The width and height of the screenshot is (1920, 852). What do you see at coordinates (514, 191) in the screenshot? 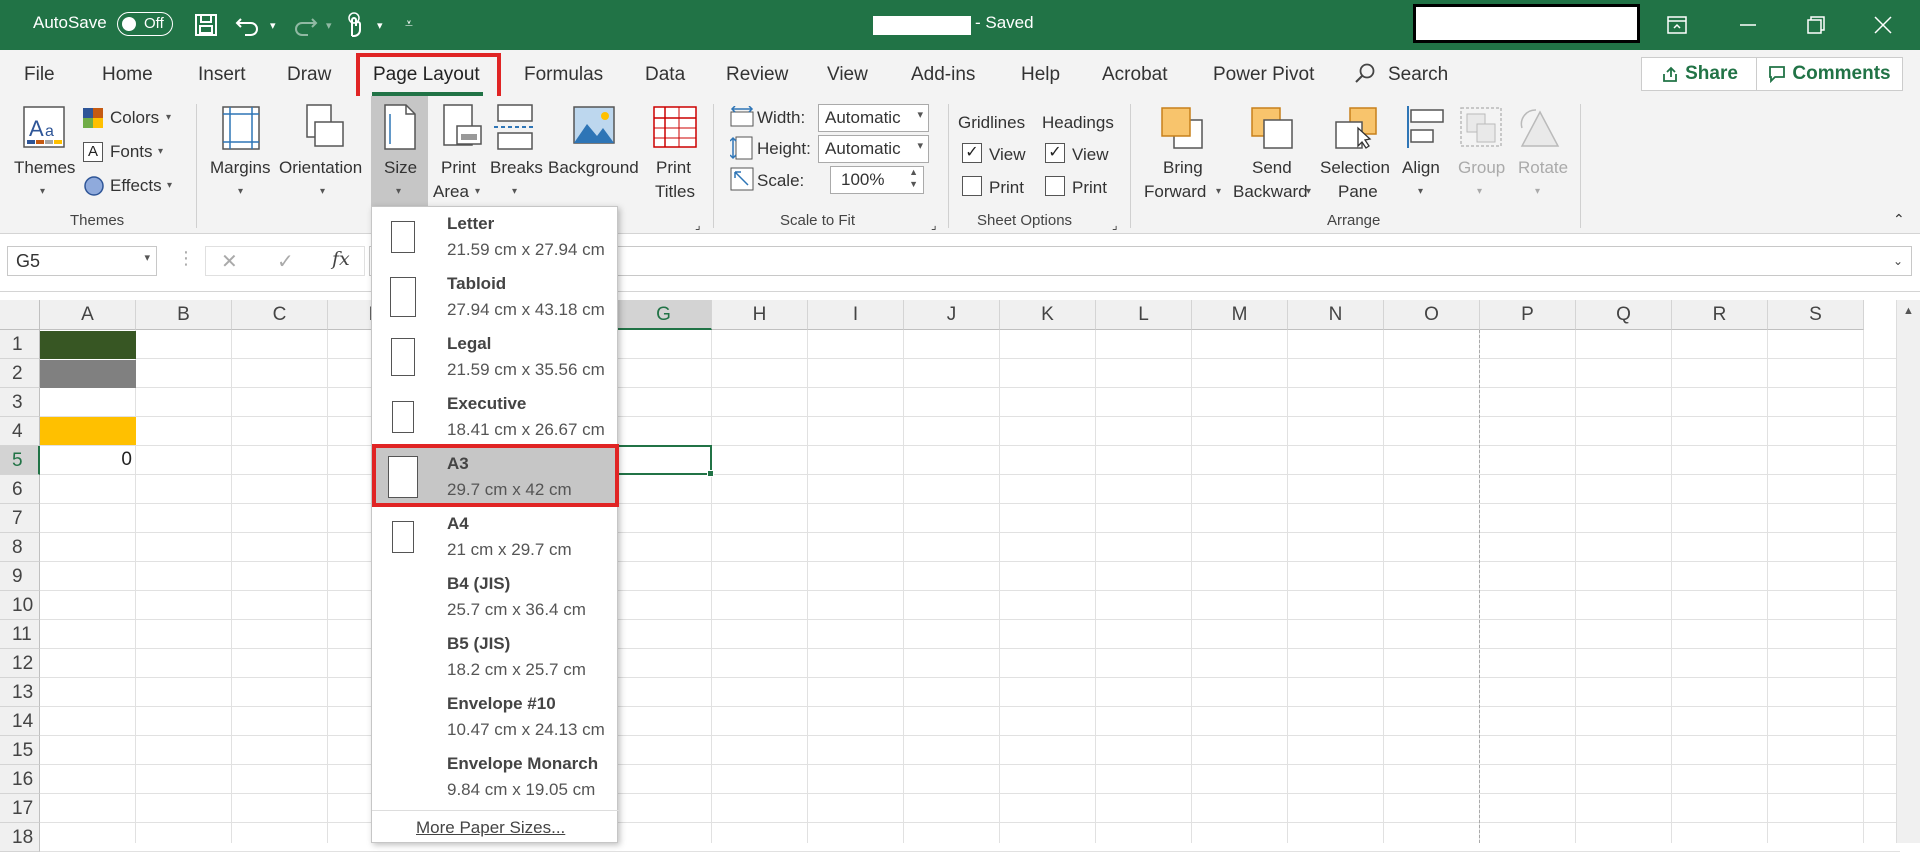
I see `breaks-dropdown-icon: ▾` at bounding box center [514, 191].